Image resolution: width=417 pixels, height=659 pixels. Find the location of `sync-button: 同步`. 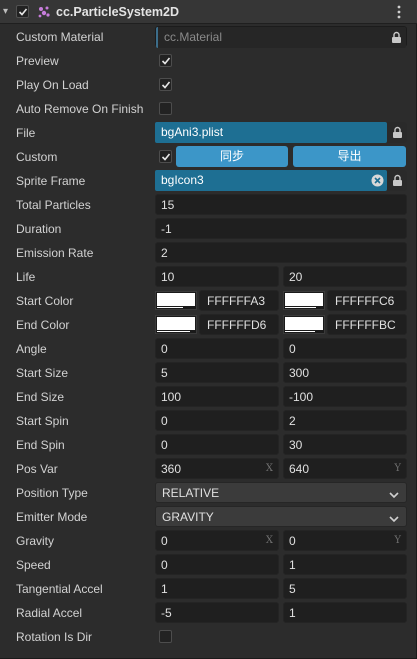

sync-button: 同步 is located at coordinates (232, 156).